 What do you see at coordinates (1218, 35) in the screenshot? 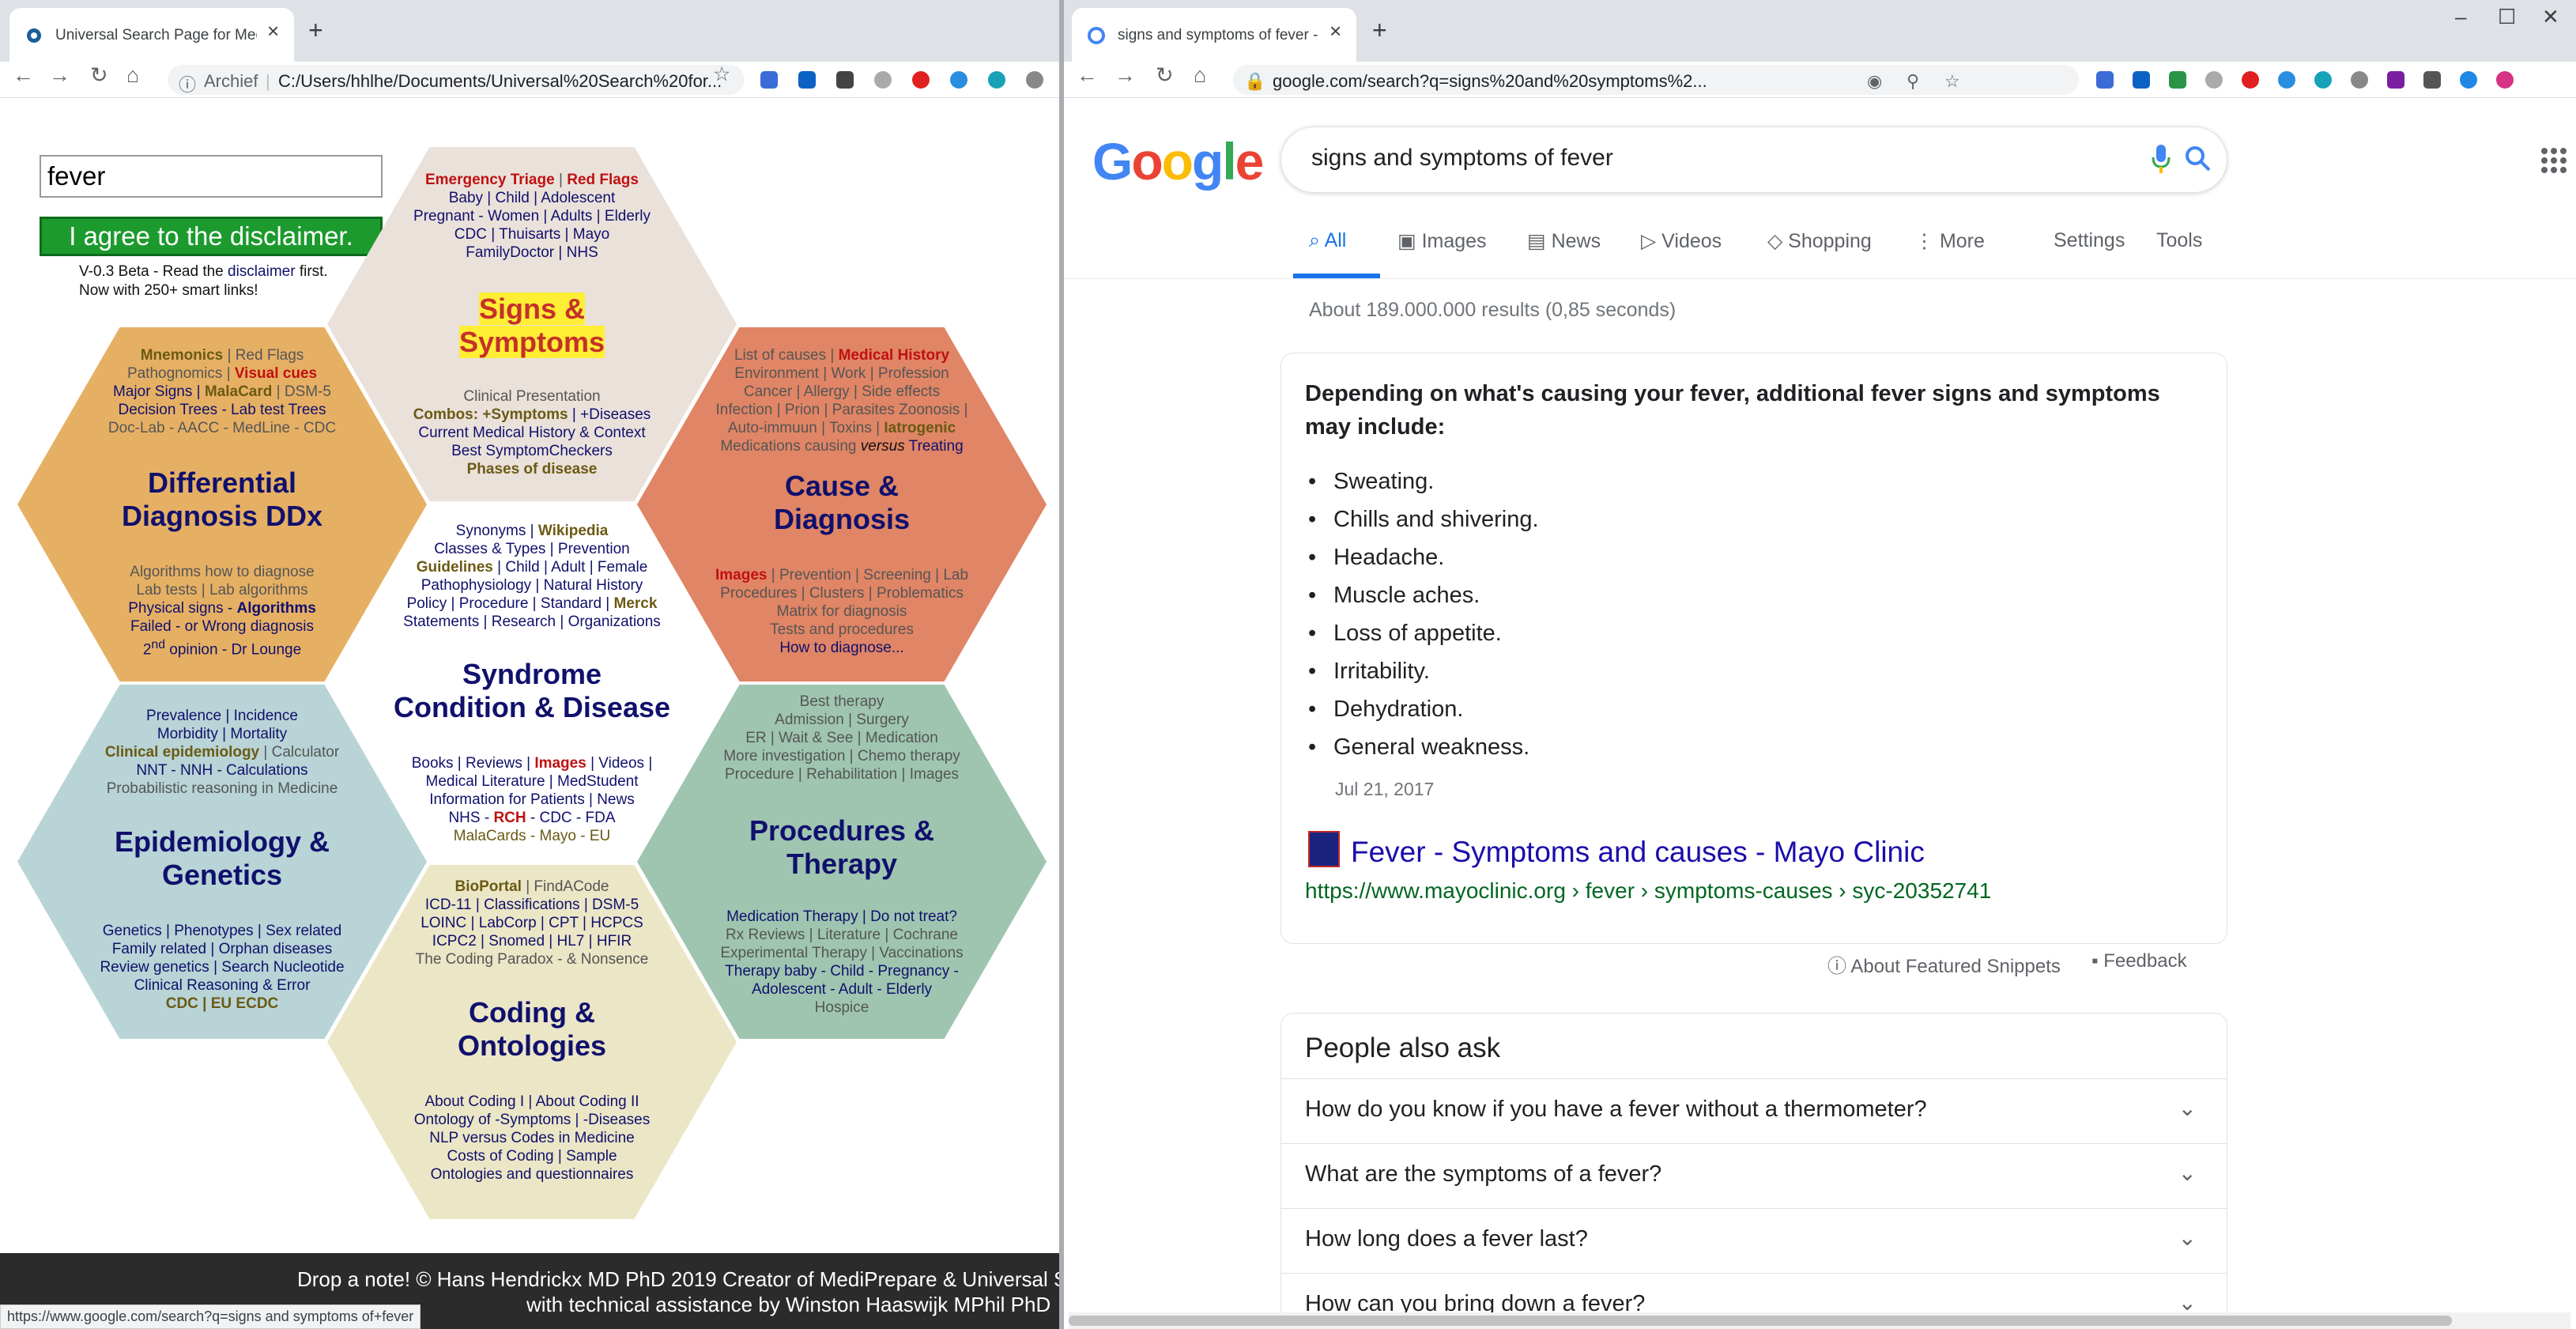
I see `tab-title: signs and symptoms of fever - G` at bounding box center [1218, 35].